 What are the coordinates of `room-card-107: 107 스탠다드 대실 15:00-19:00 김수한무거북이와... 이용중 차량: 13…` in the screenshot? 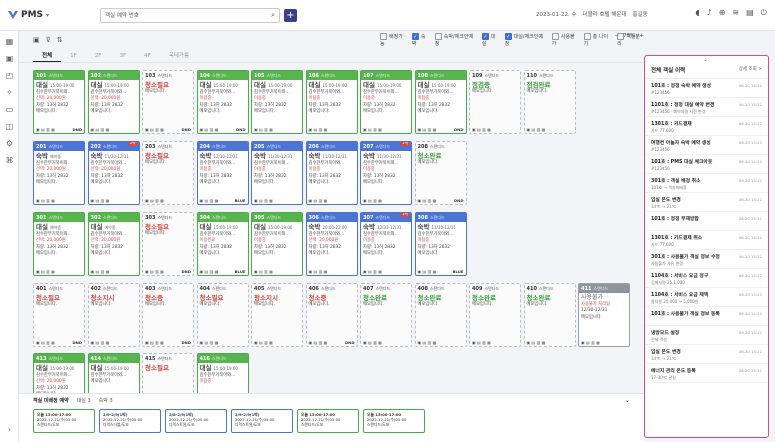 It's located at (386, 102).